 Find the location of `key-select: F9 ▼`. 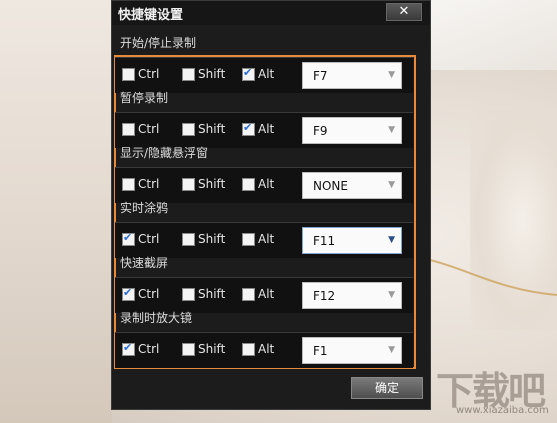

key-select: F9 ▼ is located at coordinates (352, 130).